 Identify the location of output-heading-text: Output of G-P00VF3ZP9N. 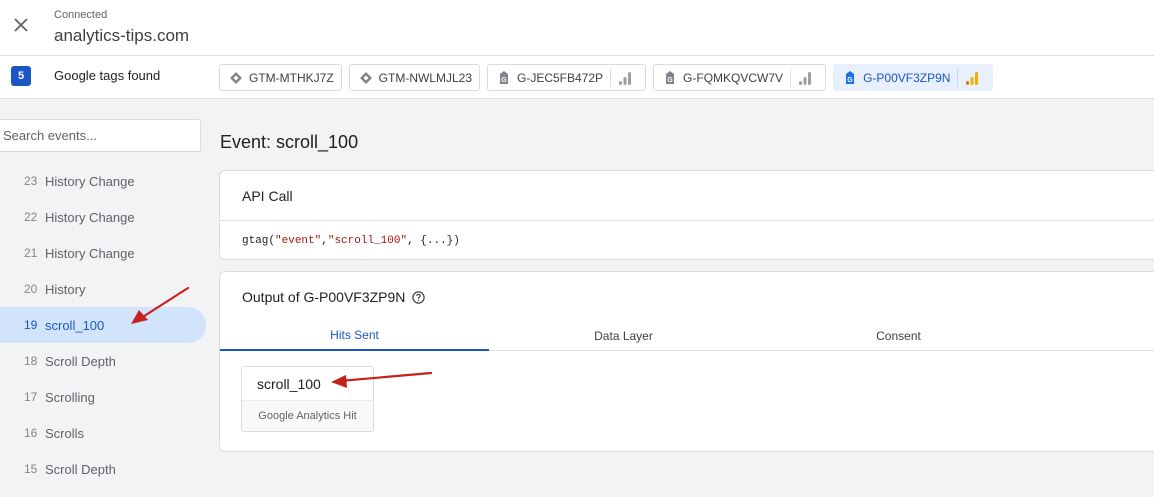
(324, 297).